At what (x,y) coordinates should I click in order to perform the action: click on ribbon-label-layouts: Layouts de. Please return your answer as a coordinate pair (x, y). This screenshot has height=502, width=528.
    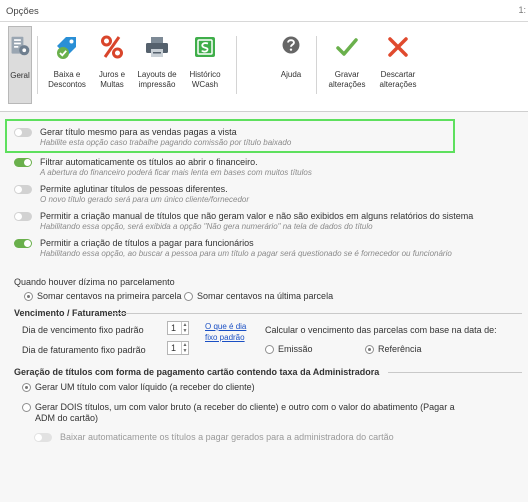
    Looking at the image, I should click on (157, 74).